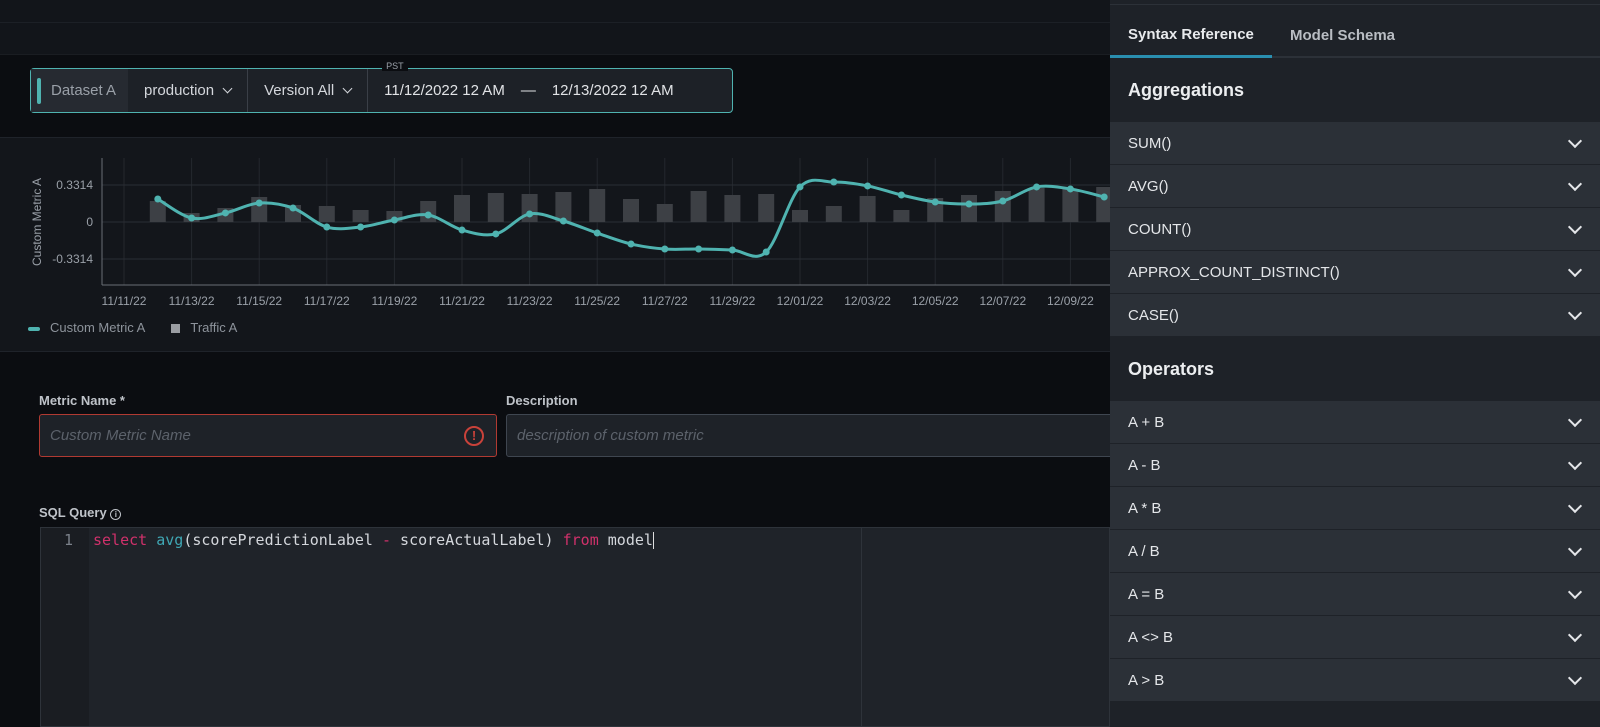 This screenshot has width=1600, height=727. I want to click on metric-name-input: Custom Metric Name !, so click(268, 435).